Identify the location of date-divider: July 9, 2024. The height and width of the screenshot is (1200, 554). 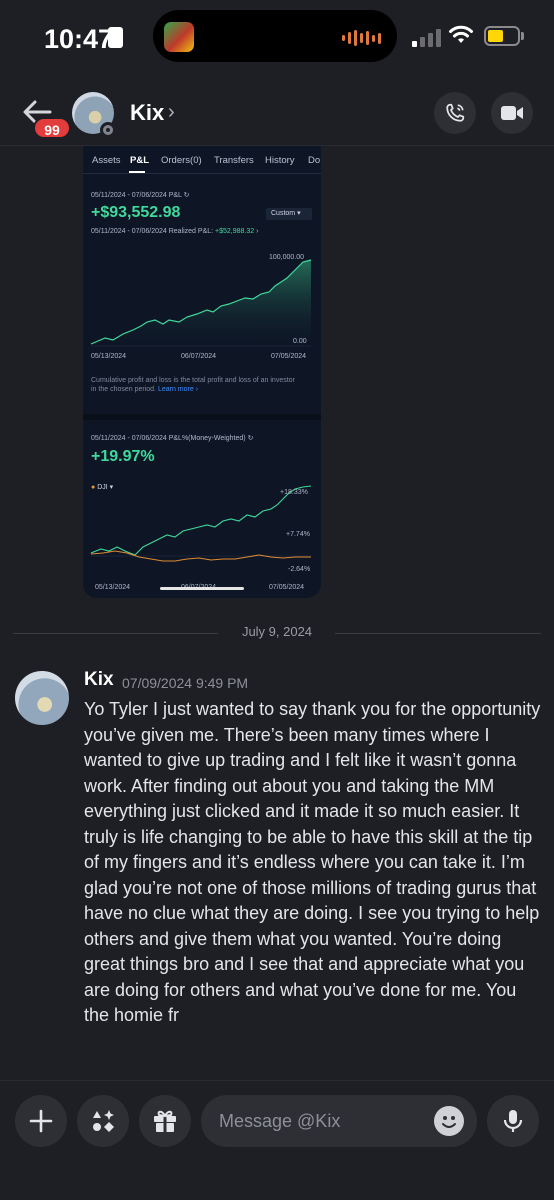
(277, 633).